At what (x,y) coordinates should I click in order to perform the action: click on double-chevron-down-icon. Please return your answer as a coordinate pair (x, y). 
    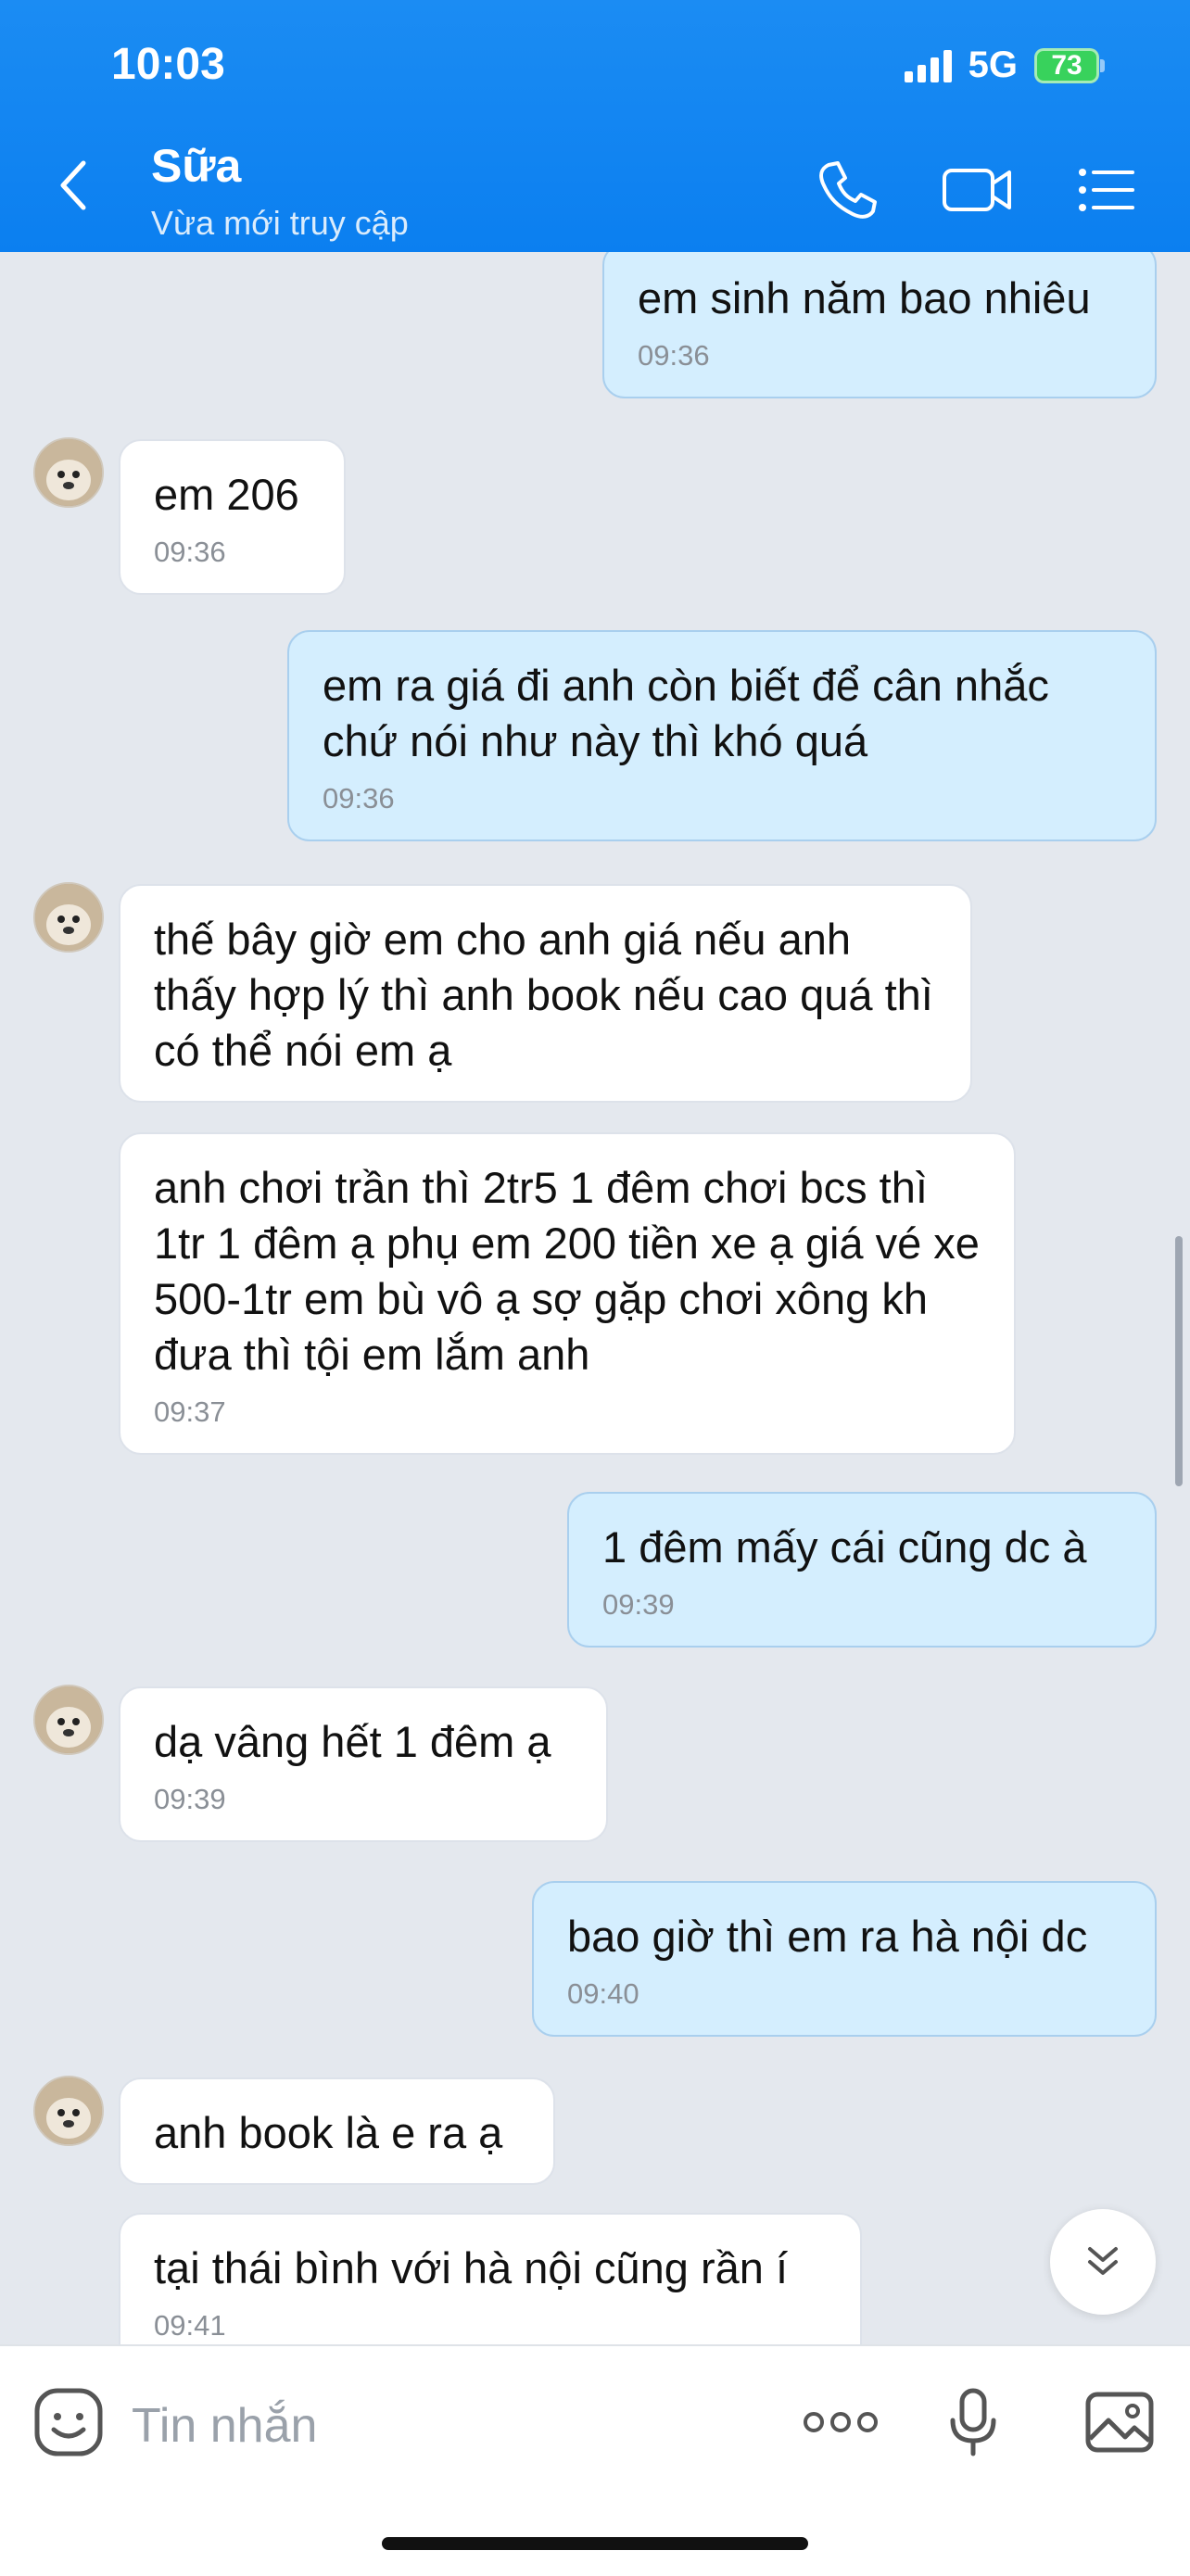
    Looking at the image, I should click on (1103, 2261).